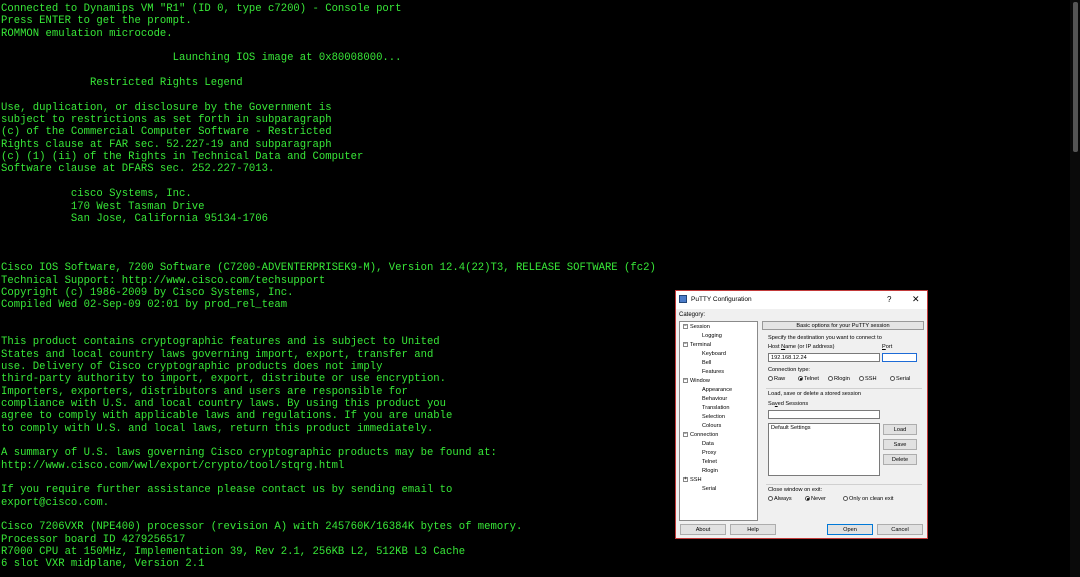 This screenshot has height=577, width=1080. I want to click on close-exit-only-on-clean-exit: Only on clean exit, so click(868, 499).